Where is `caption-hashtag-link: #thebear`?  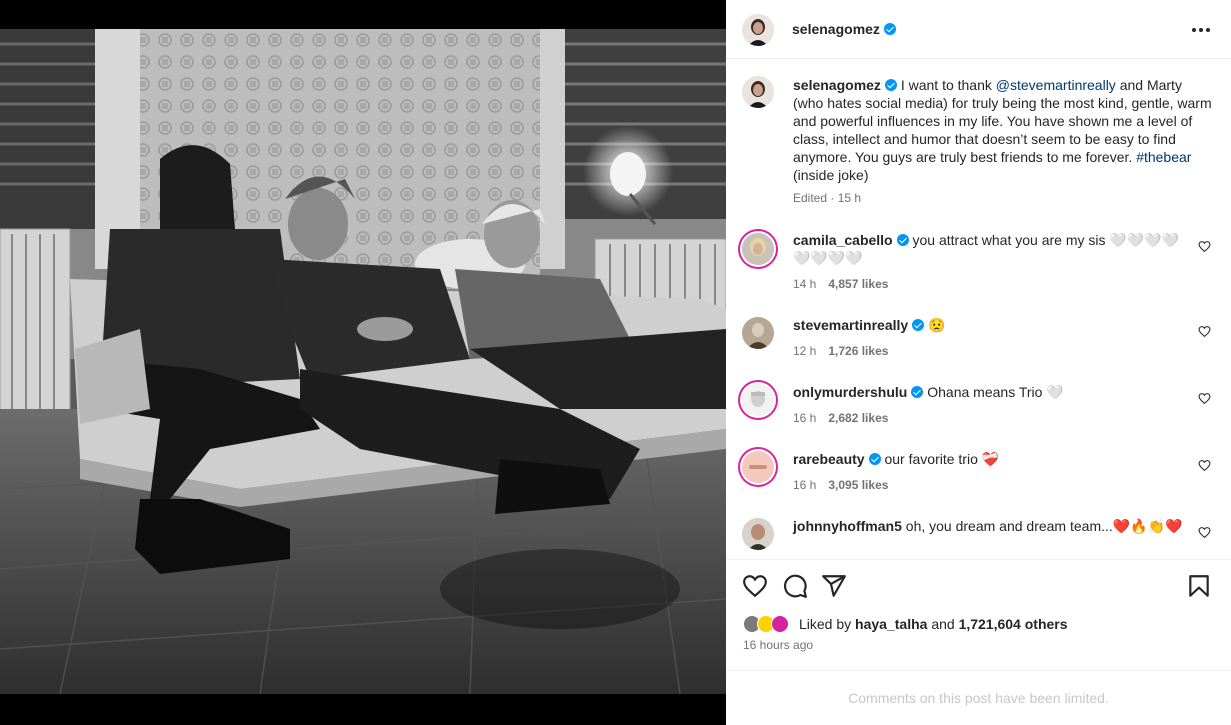 caption-hashtag-link: #thebear is located at coordinates (1163, 157).